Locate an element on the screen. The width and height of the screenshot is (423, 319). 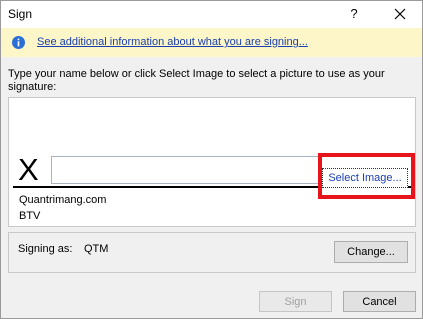
signing-as-value: QTM is located at coordinates (96, 249).